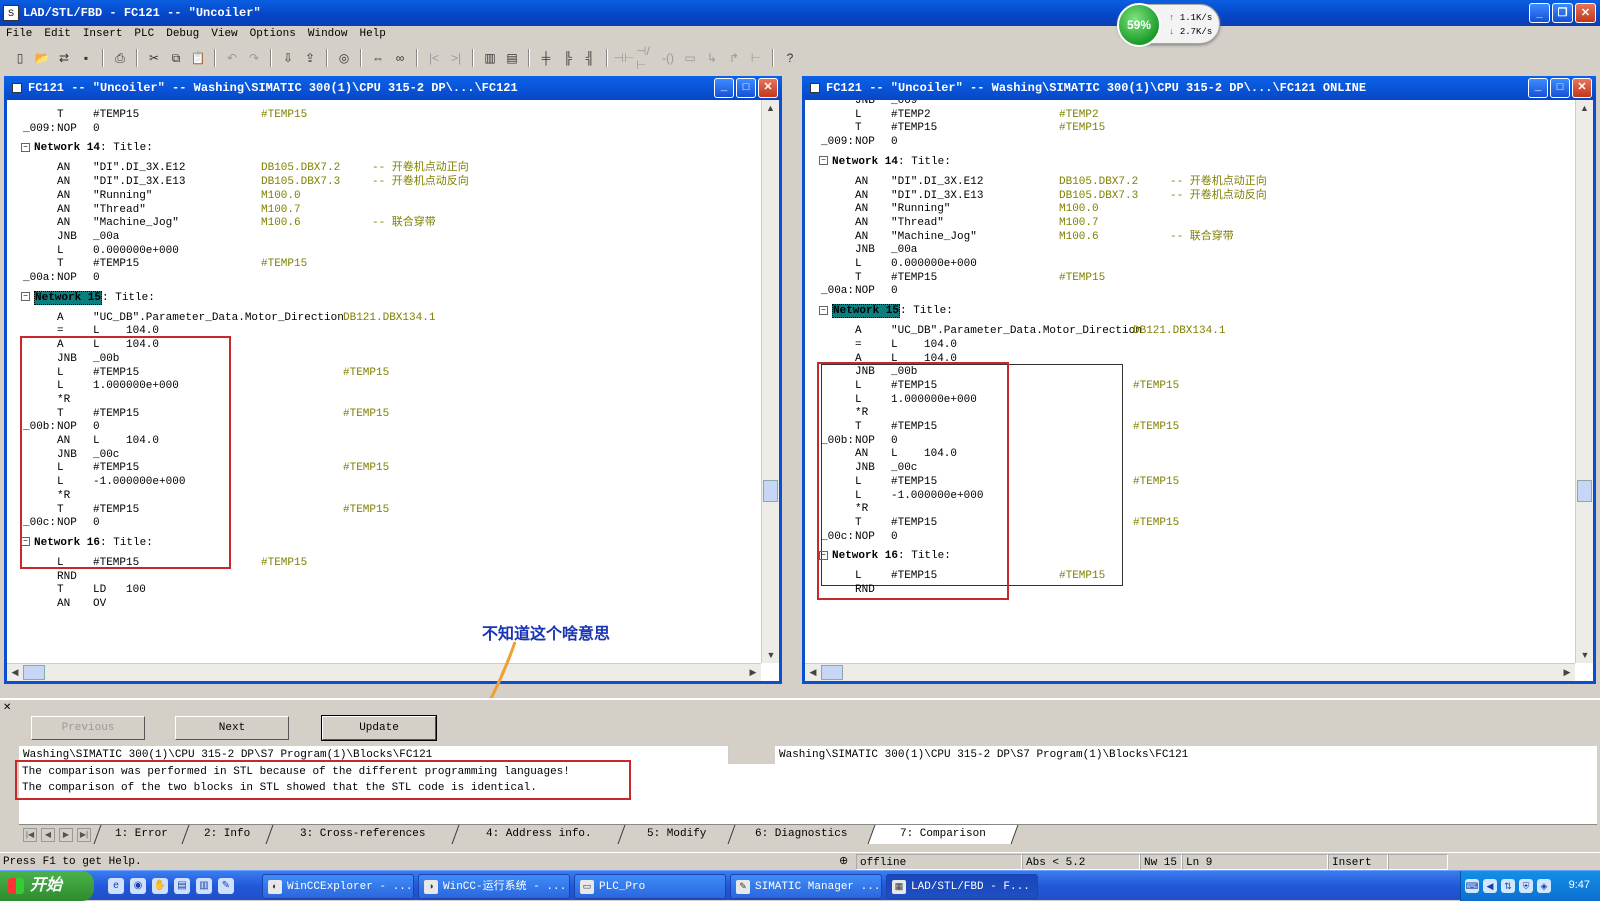 The height and width of the screenshot is (901, 1600). What do you see at coordinates (546, 58) in the screenshot?
I see `network-icon: ╪` at bounding box center [546, 58].